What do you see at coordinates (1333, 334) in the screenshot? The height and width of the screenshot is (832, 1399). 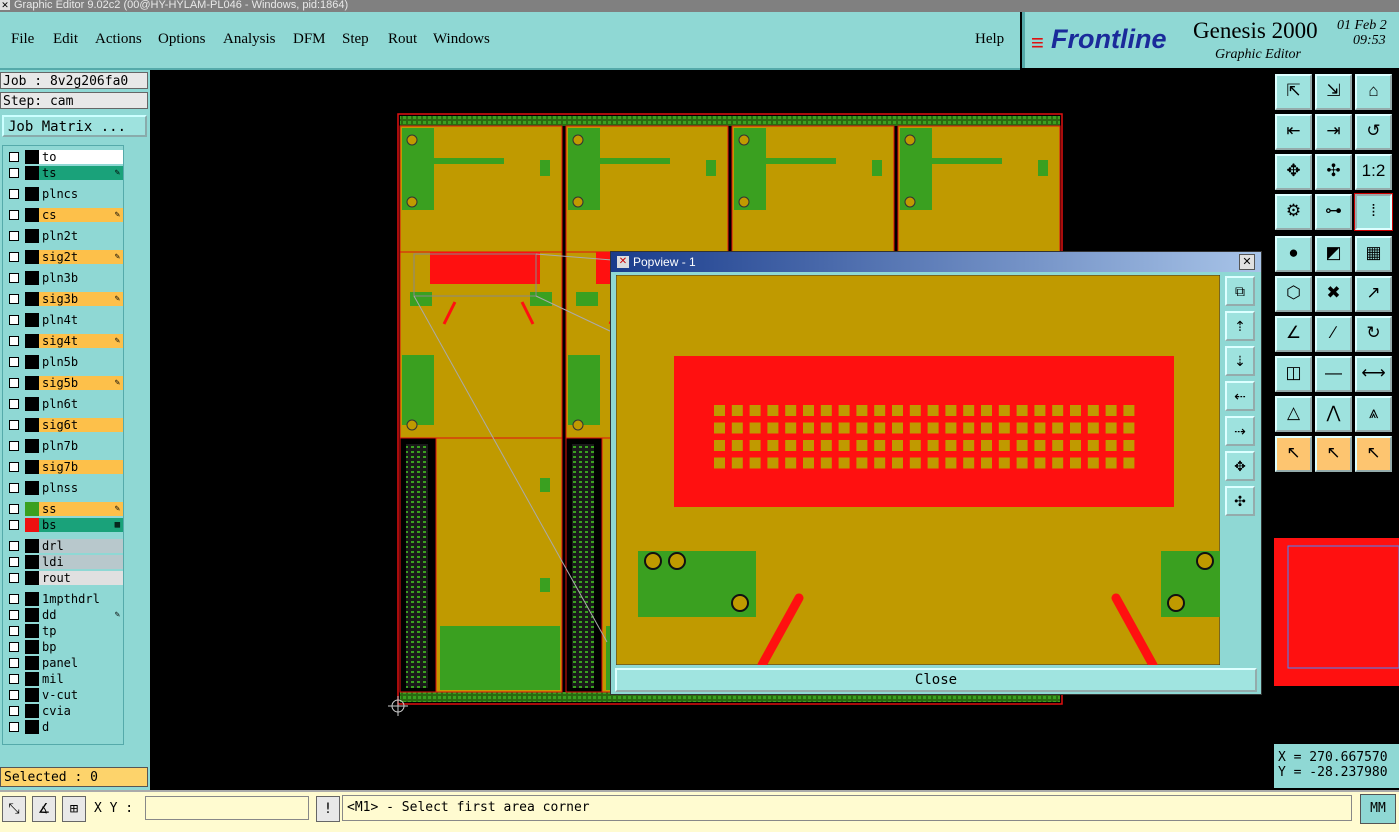 I see `slash-icon: ∕` at bounding box center [1333, 334].